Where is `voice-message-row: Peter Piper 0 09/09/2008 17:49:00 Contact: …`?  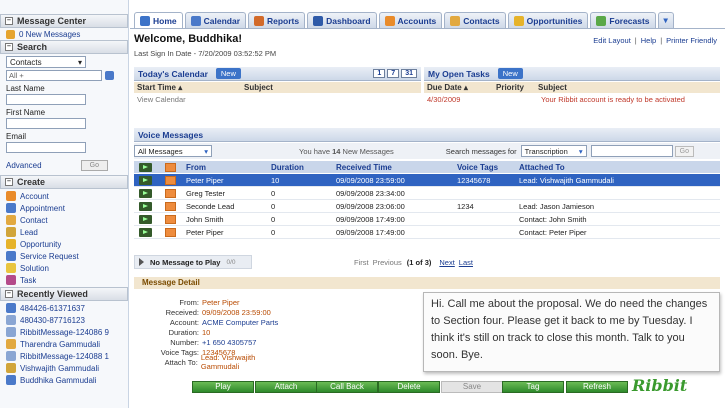
voice-message-row: Peter Piper 0 09/09/2008 17:49:00 Contact: … is located at coordinates (427, 232).